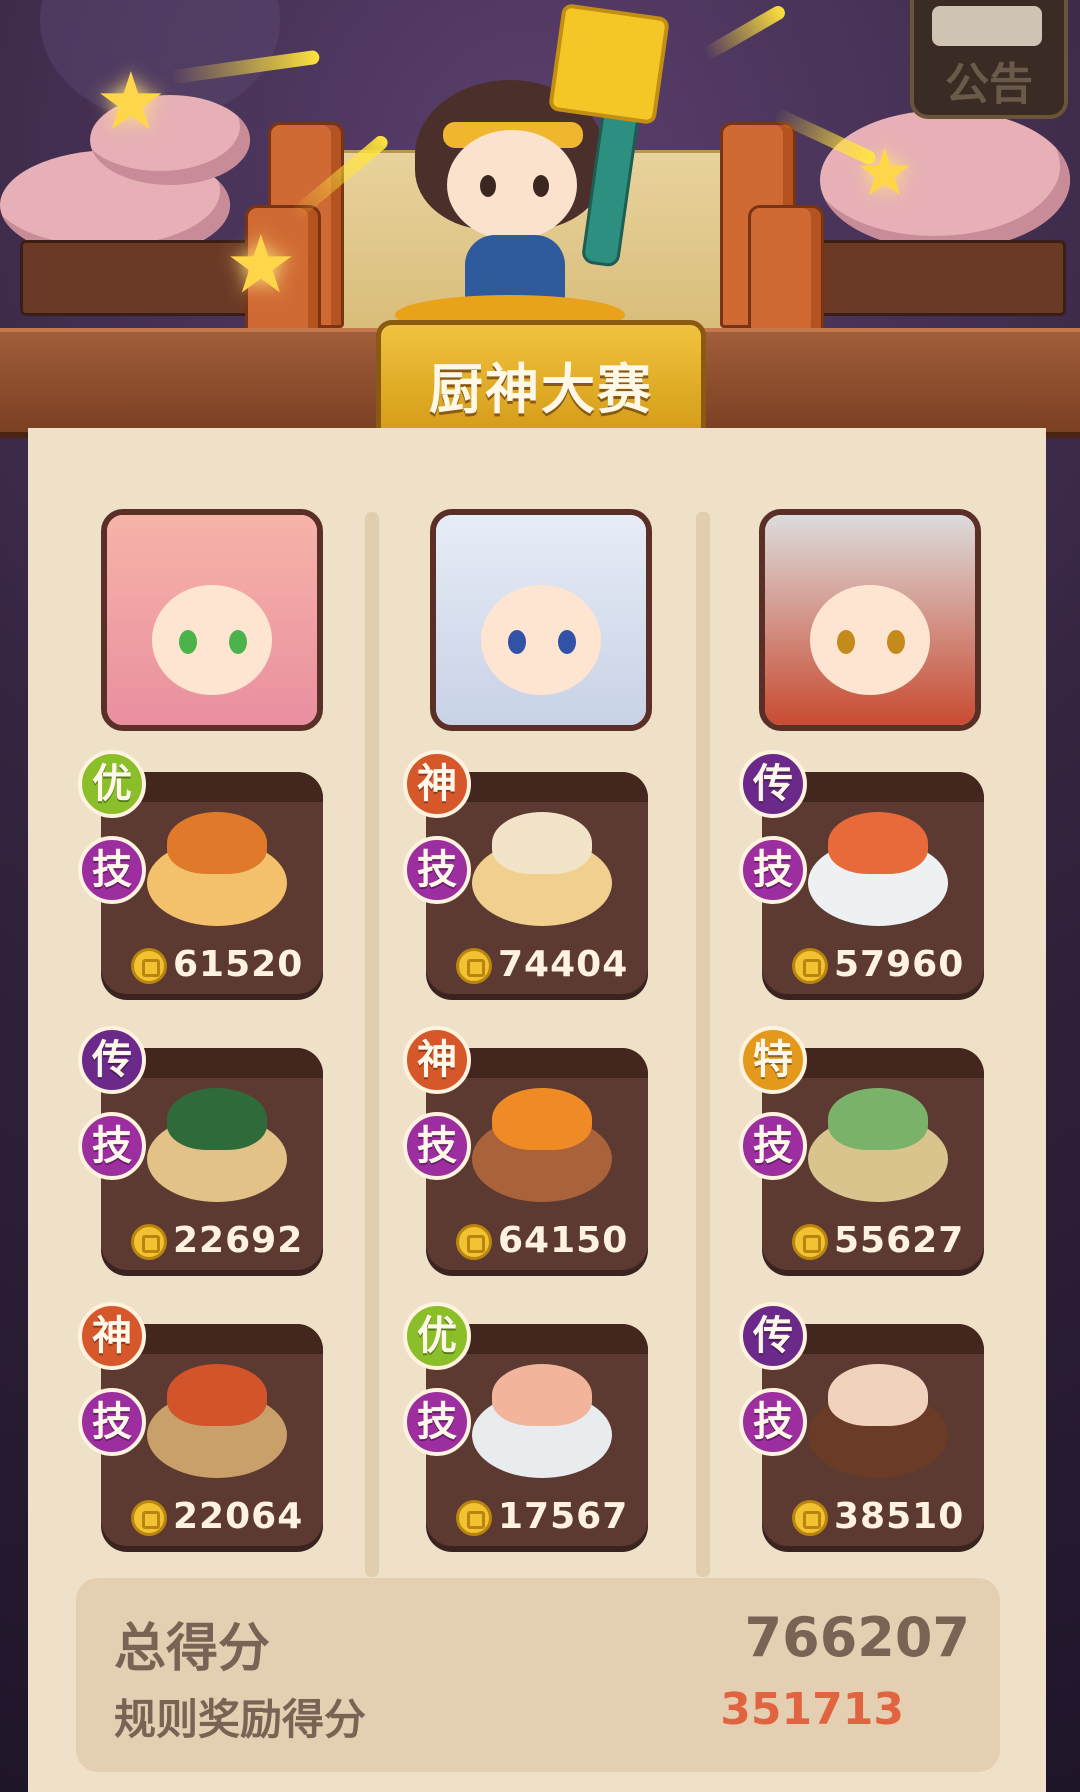 The image size is (1080, 1792). What do you see at coordinates (563, 964) in the screenshot?
I see `dish-score: 74404` at bounding box center [563, 964].